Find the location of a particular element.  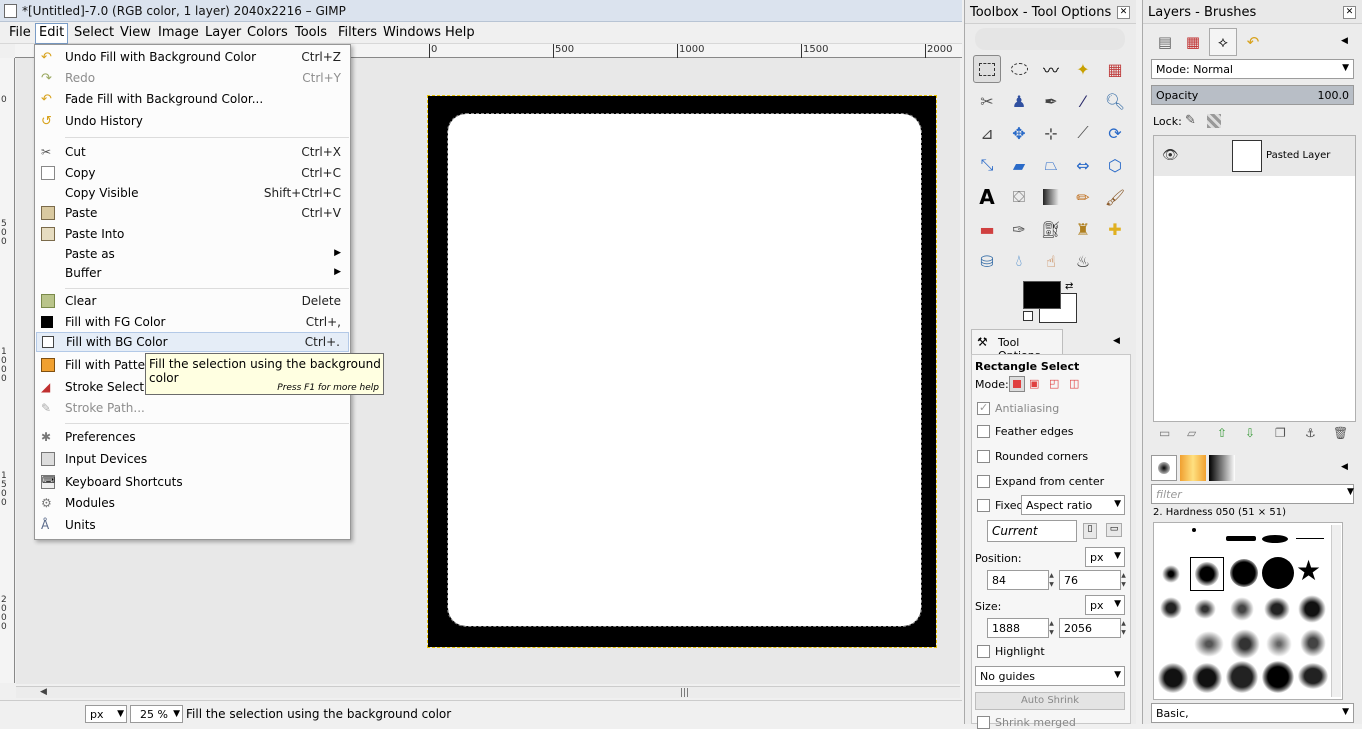

measure-icon: ⊿ is located at coordinates (987, 133).